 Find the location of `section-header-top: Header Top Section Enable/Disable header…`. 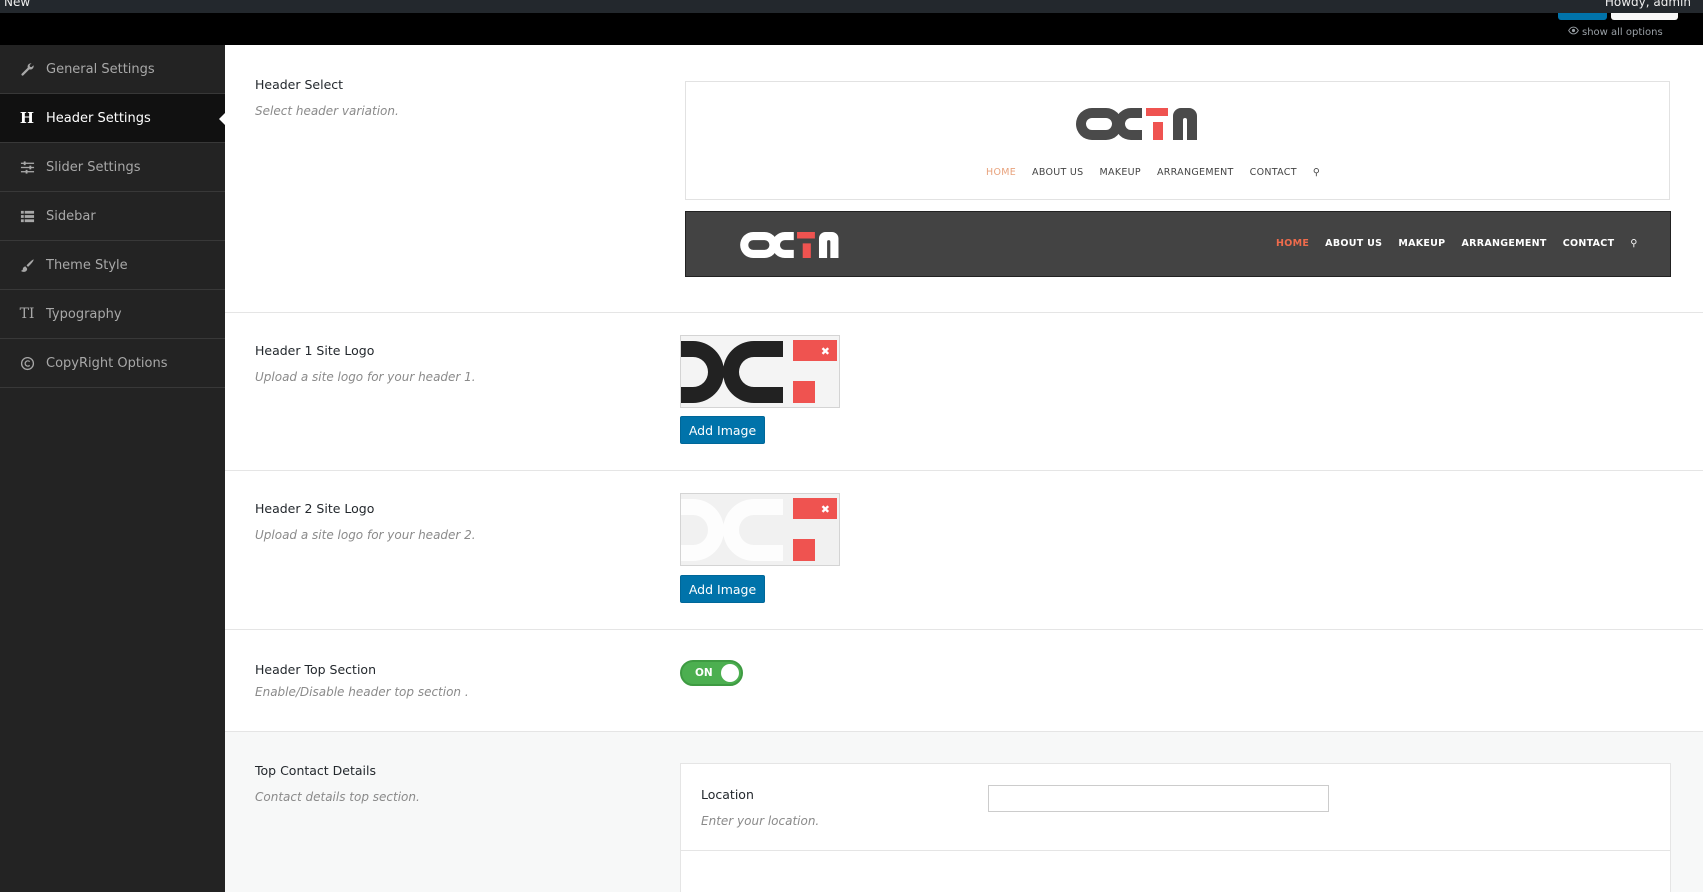

section-header-top: Header Top Section Enable/Disable header… is located at coordinates (964, 681).